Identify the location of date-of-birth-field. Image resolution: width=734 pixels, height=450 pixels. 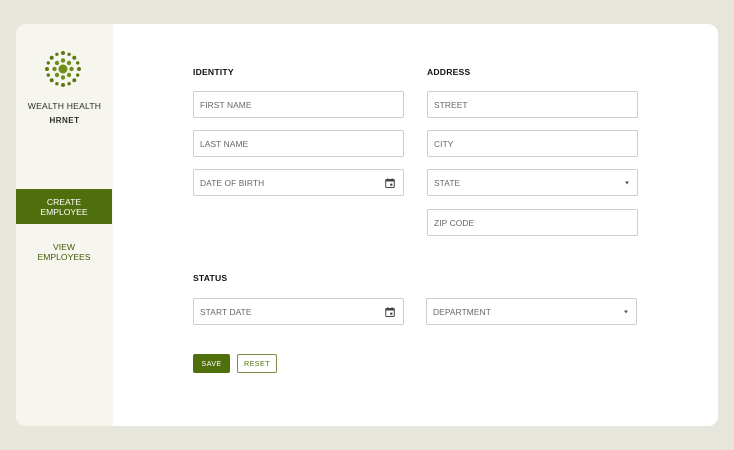
(298, 182).